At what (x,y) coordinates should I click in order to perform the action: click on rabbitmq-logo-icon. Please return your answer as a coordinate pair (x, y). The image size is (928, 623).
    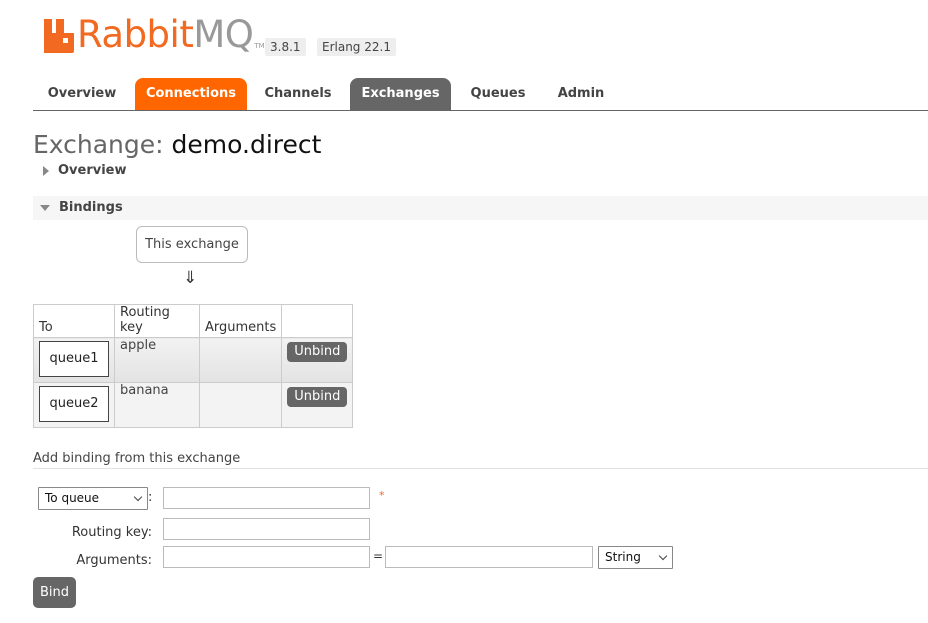
    Looking at the image, I should click on (59, 36).